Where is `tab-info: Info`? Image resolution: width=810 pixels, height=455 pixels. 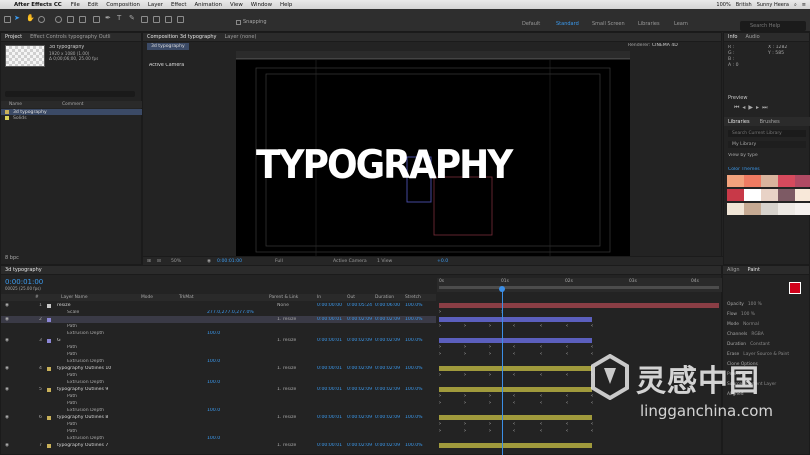
tab-info: Info is located at coordinates (732, 37).